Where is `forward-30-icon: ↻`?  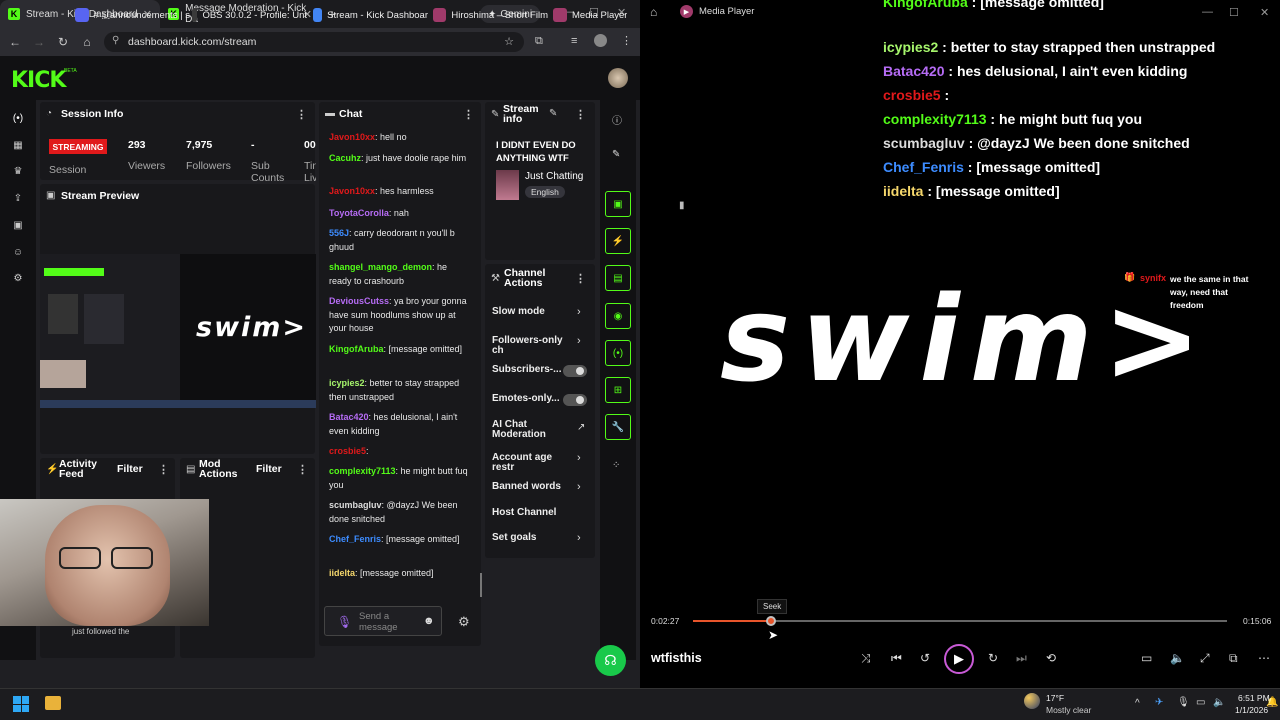 forward-30-icon: ↻ is located at coordinates (993, 658).